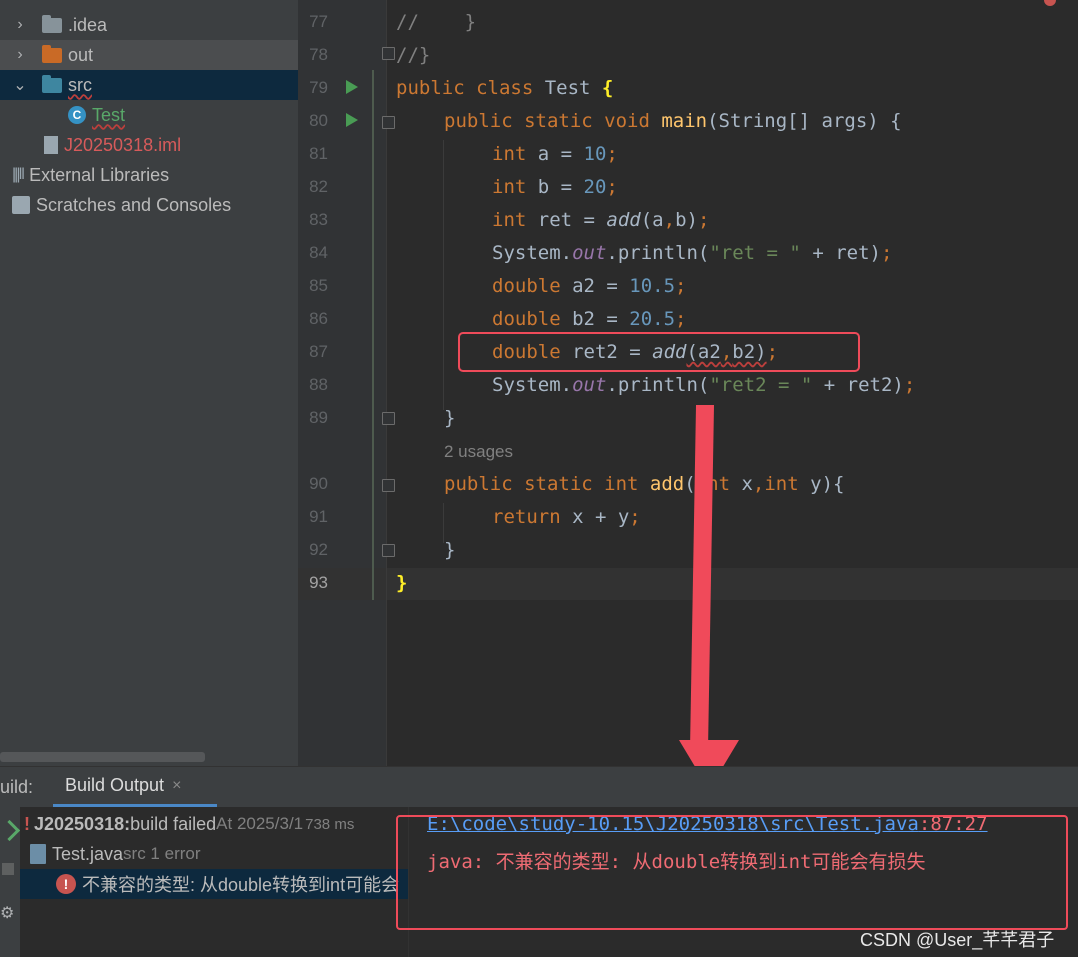  What do you see at coordinates (318, 384) in the screenshot?
I see `line-number: 88` at bounding box center [318, 384].